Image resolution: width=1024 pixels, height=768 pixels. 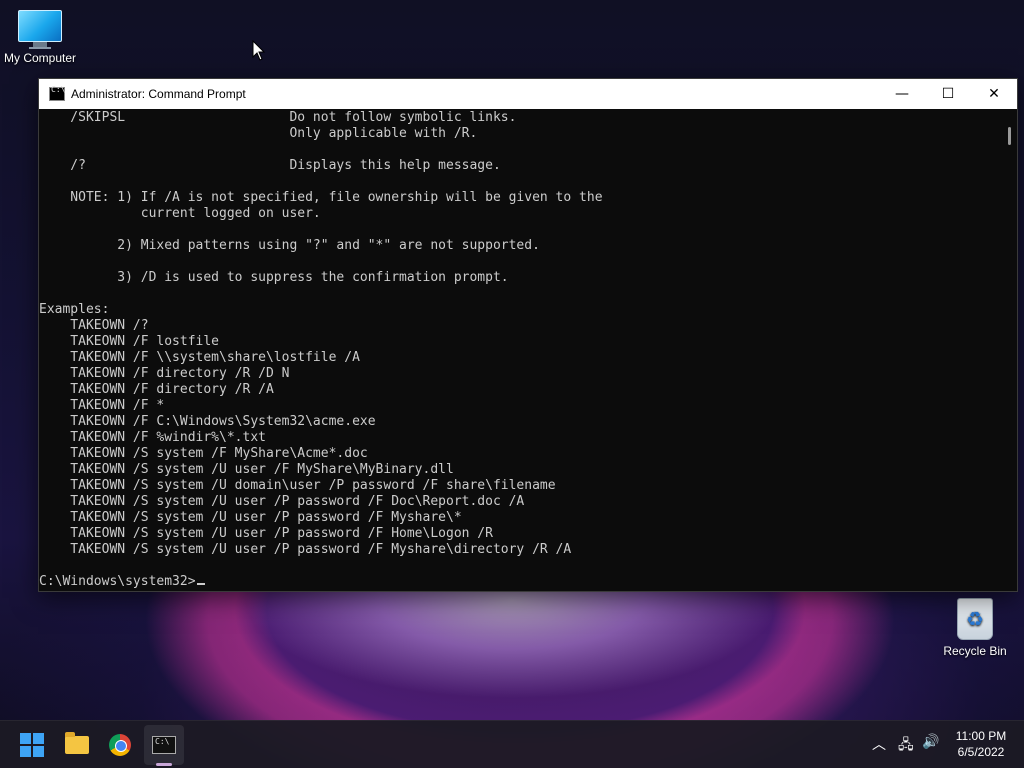 I want to click on close-button: ✕, so click(x=994, y=94).